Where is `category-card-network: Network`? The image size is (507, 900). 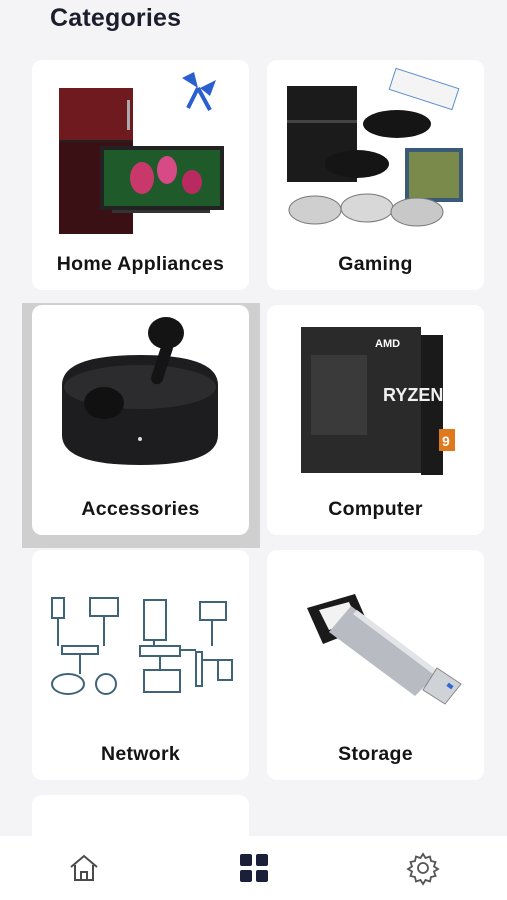 category-card-network: Network is located at coordinates (140, 665).